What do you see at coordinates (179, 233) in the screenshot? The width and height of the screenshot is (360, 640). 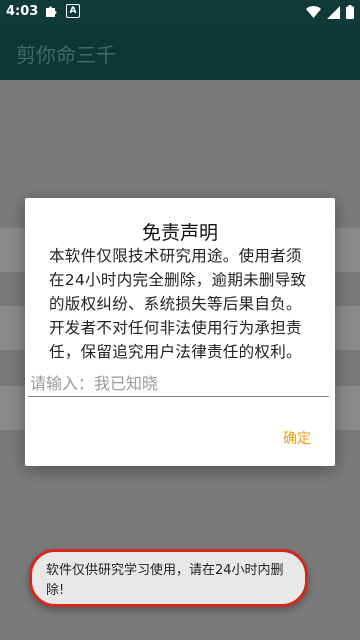 I see `dialog-title: 免责声明` at bounding box center [179, 233].